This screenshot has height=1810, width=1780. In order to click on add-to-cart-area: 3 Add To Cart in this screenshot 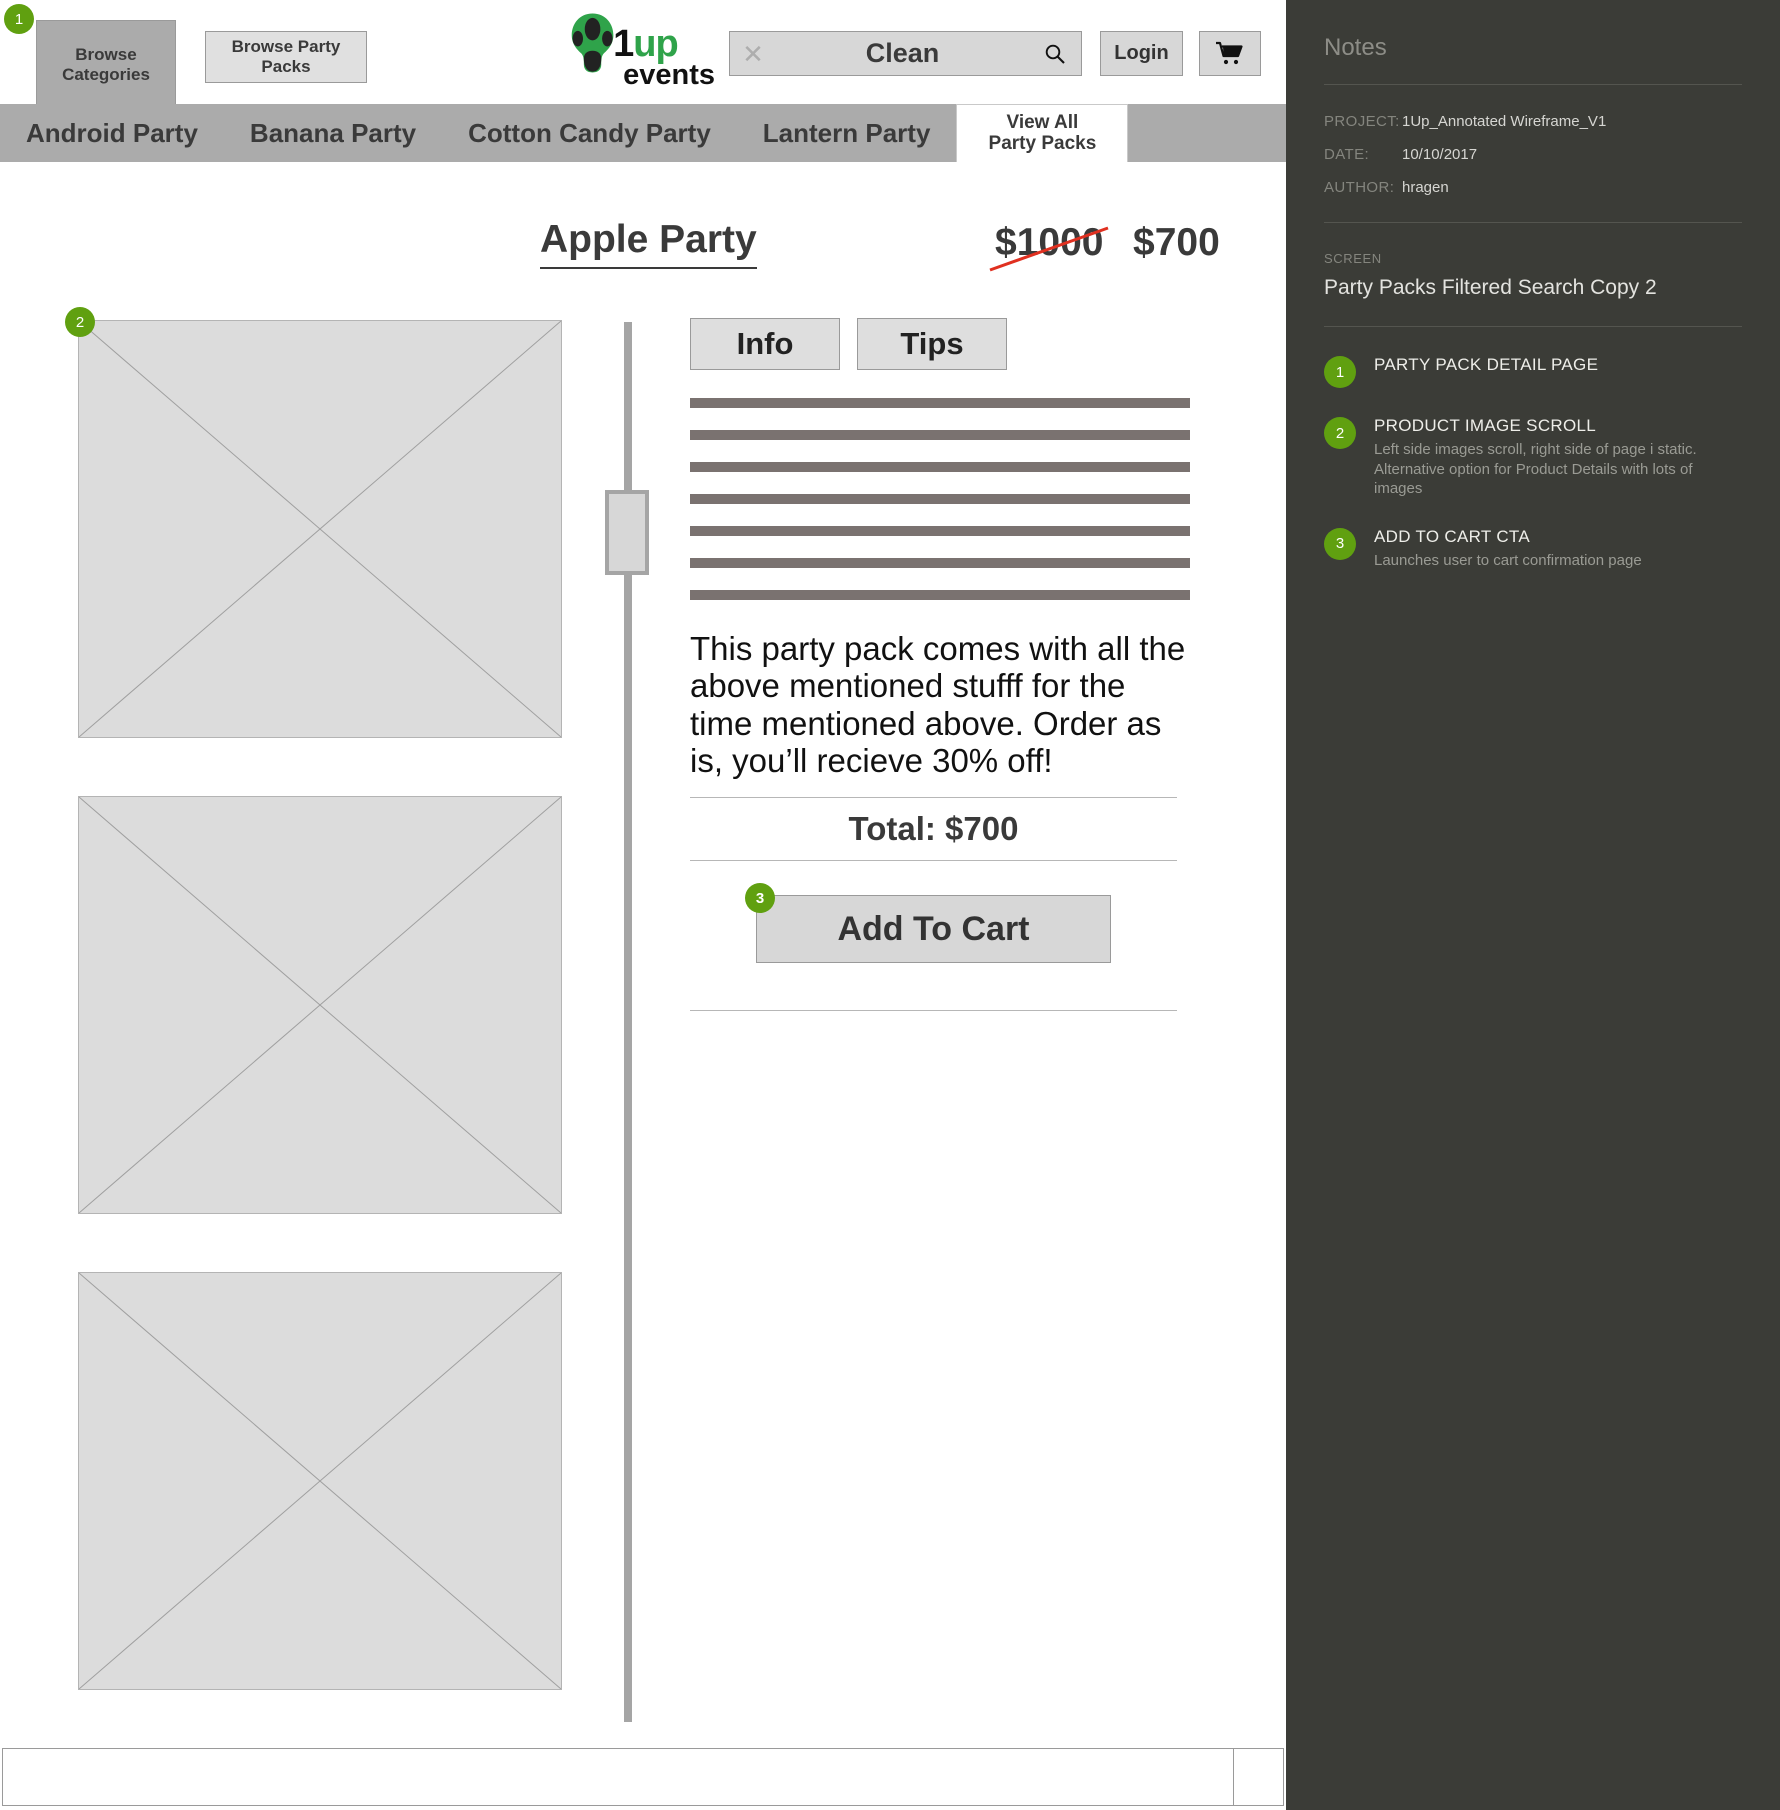, I will do `click(933, 947)`.